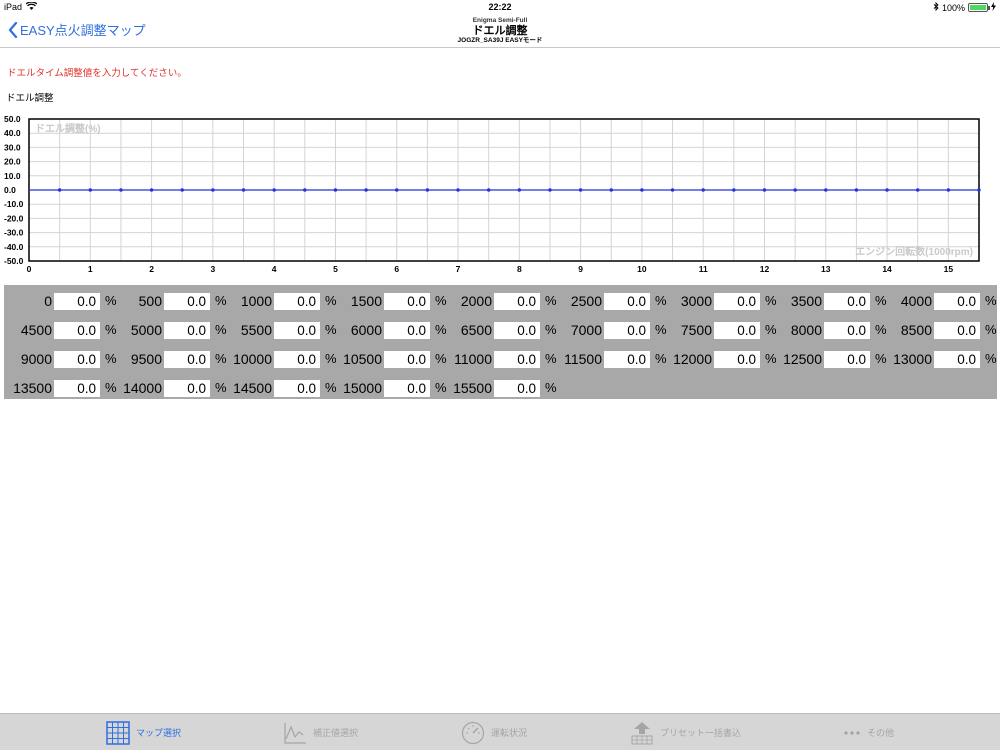 Image resolution: width=1000 pixels, height=750 pixels. Describe the element at coordinates (366, 330) in the screenshot. I see `rpm-label: 6000` at that location.